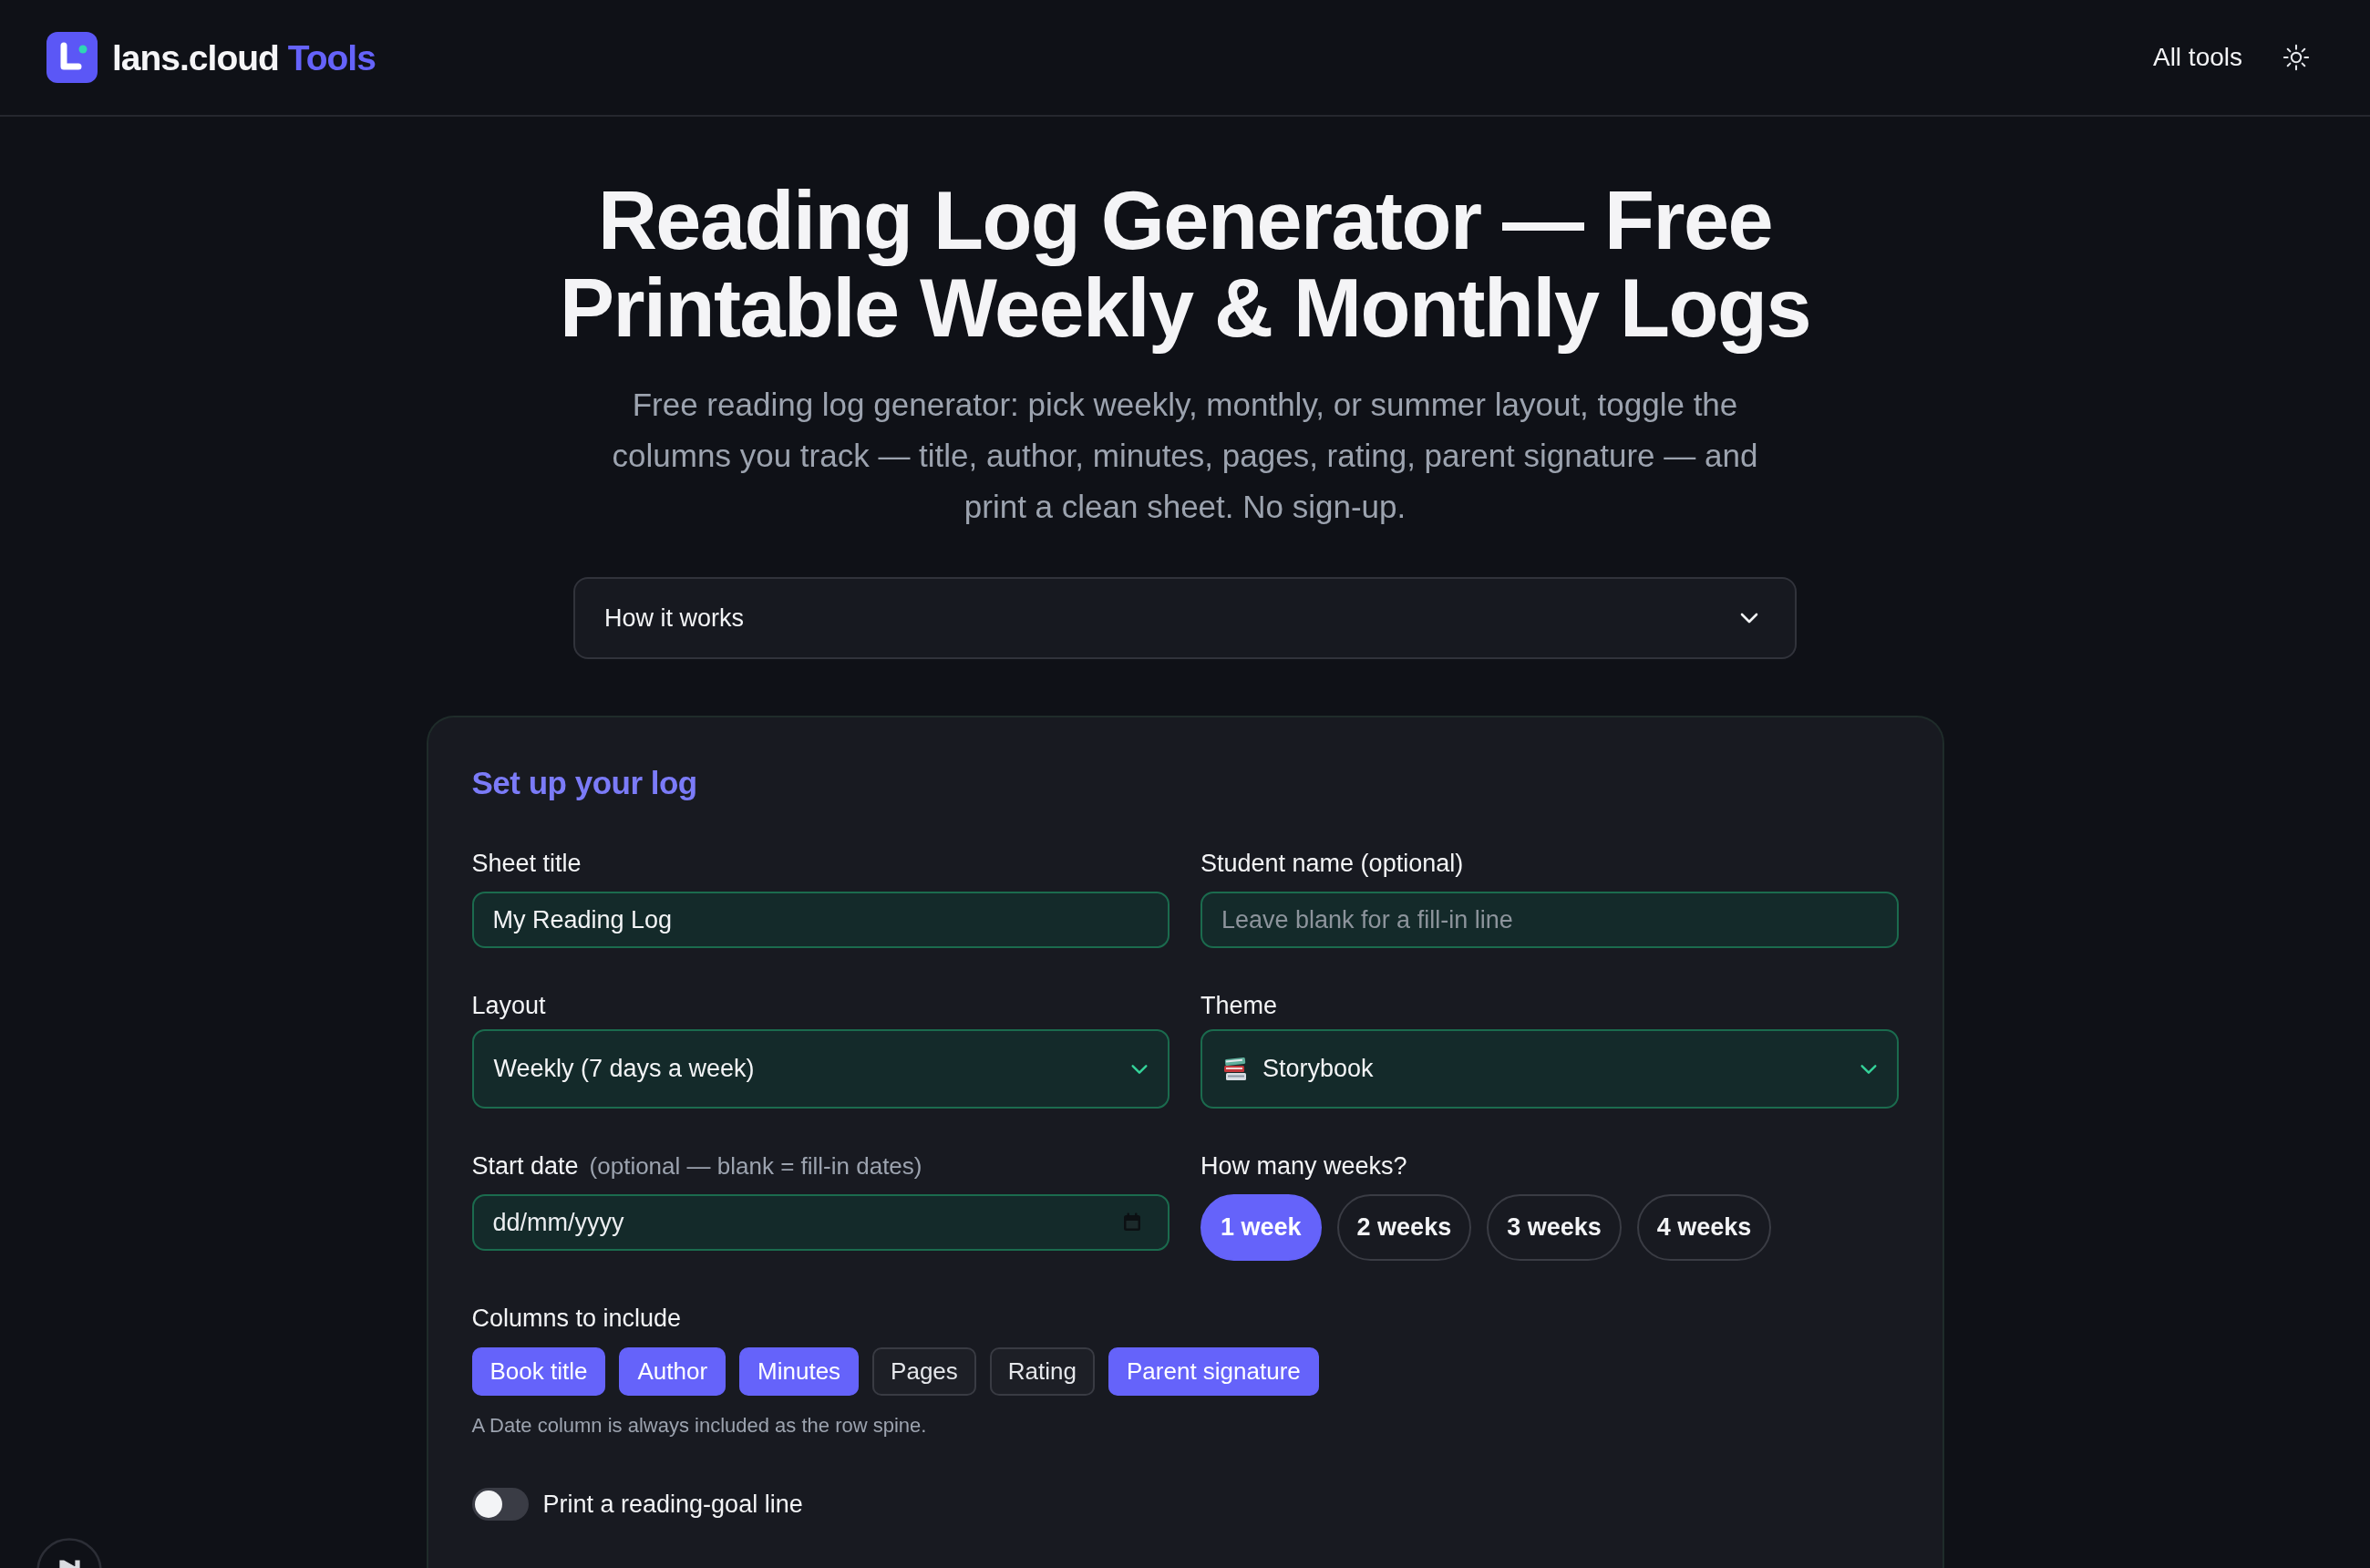 This screenshot has width=2370, height=1568. Describe the element at coordinates (244, 57) in the screenshot. I see `brand-name: lans.cloud Tools` at that location.